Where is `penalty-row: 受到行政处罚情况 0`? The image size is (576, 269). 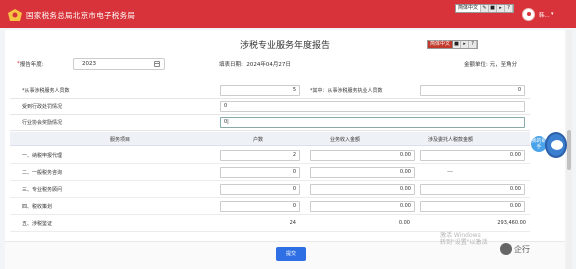 penalty-row: 受到行政处罚情况 0 is located at coordinates (270, 107).